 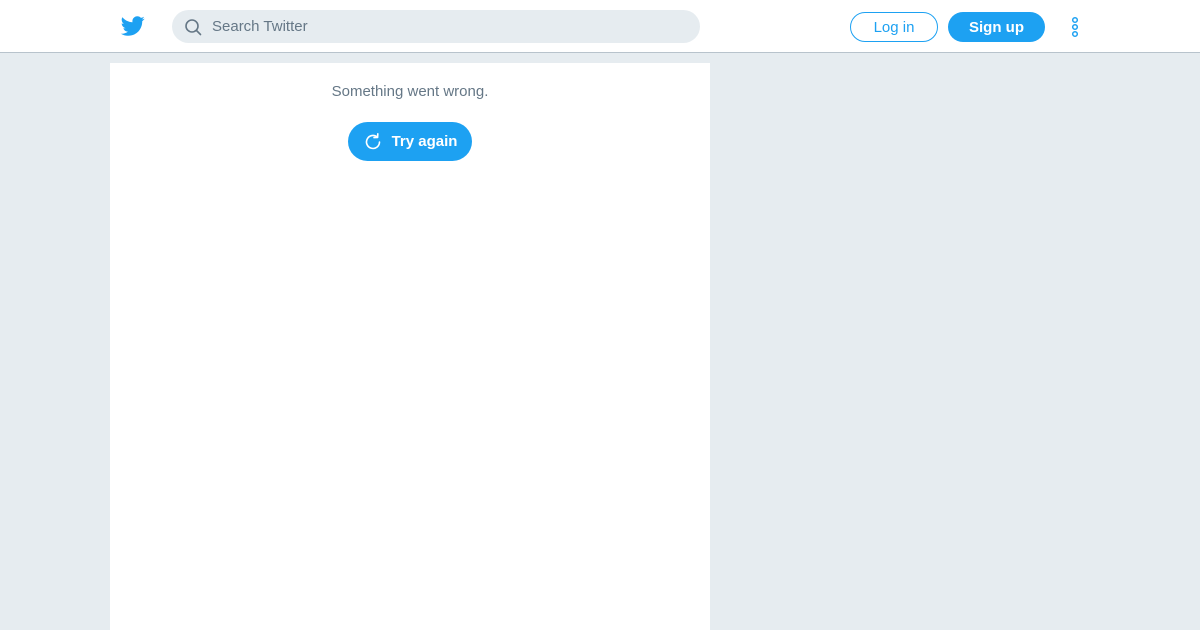 I want to click on login-button-label: Log in, so click(x=894, y=27).